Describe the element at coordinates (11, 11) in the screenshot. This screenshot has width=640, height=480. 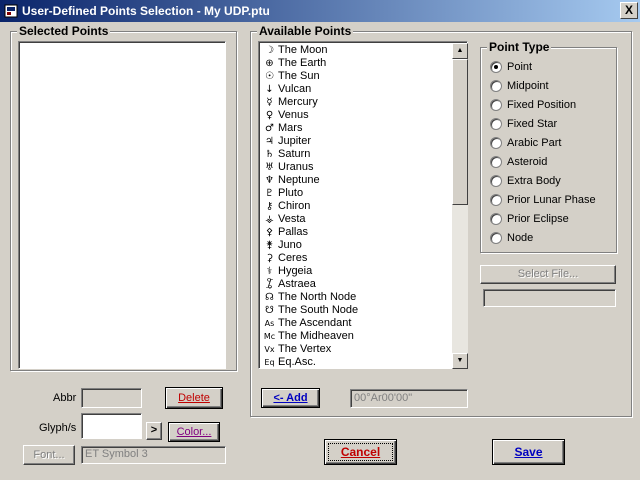
I see `app-icon` at that location.